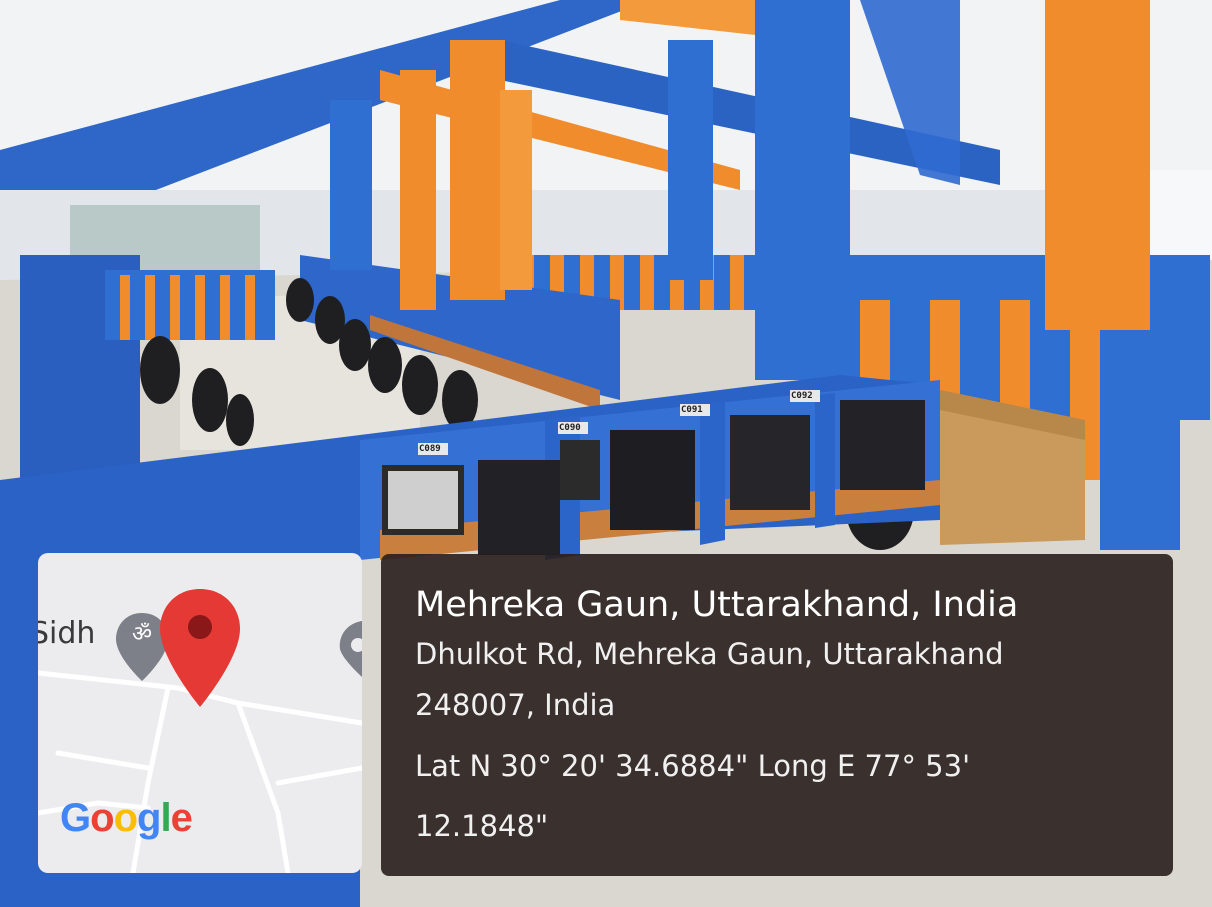  I want to click on address-line-1: Dhulkot Rd, Mehreka Gaun, Uttarakhand, so click(709, 654).